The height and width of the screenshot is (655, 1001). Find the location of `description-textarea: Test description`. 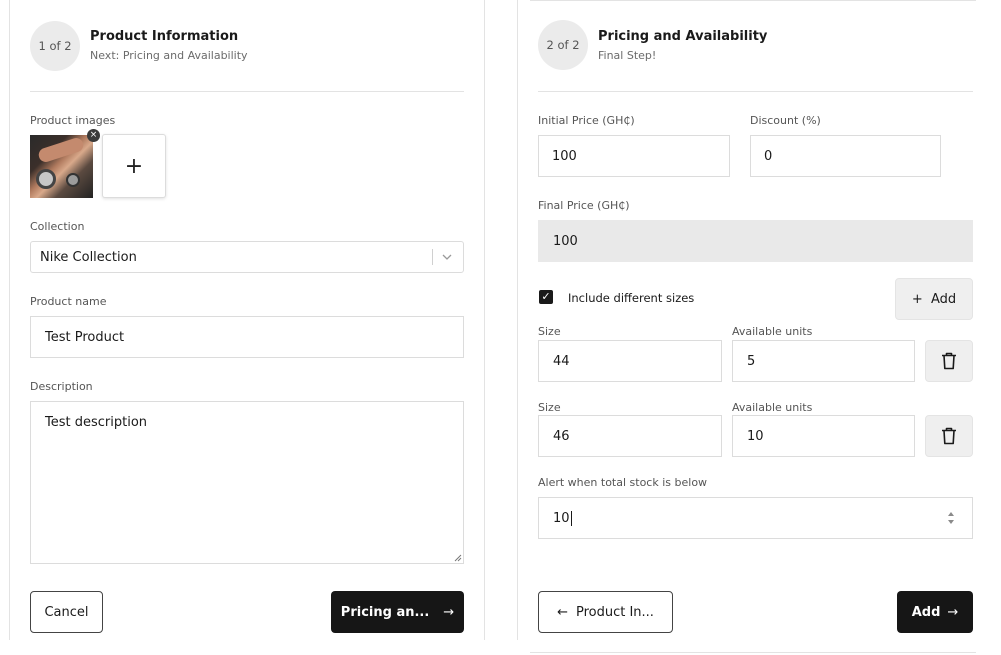

description-textarea: Test description is located at coordinates (247, 482).